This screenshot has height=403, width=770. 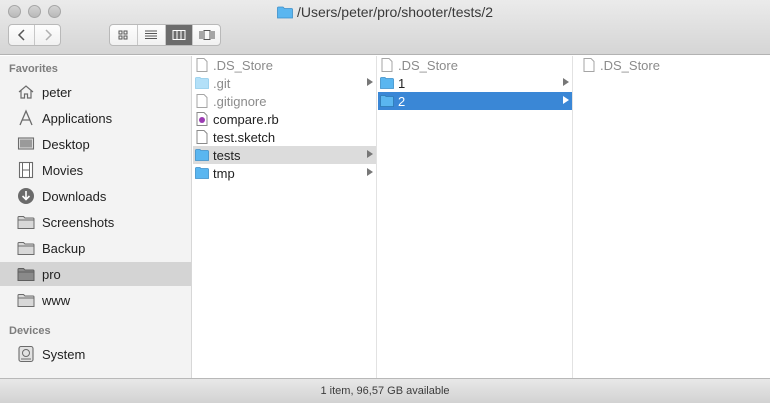 I want to click on window-title: /Users/peter/pro/shooter/tests/2, so click(x=385, y=12).